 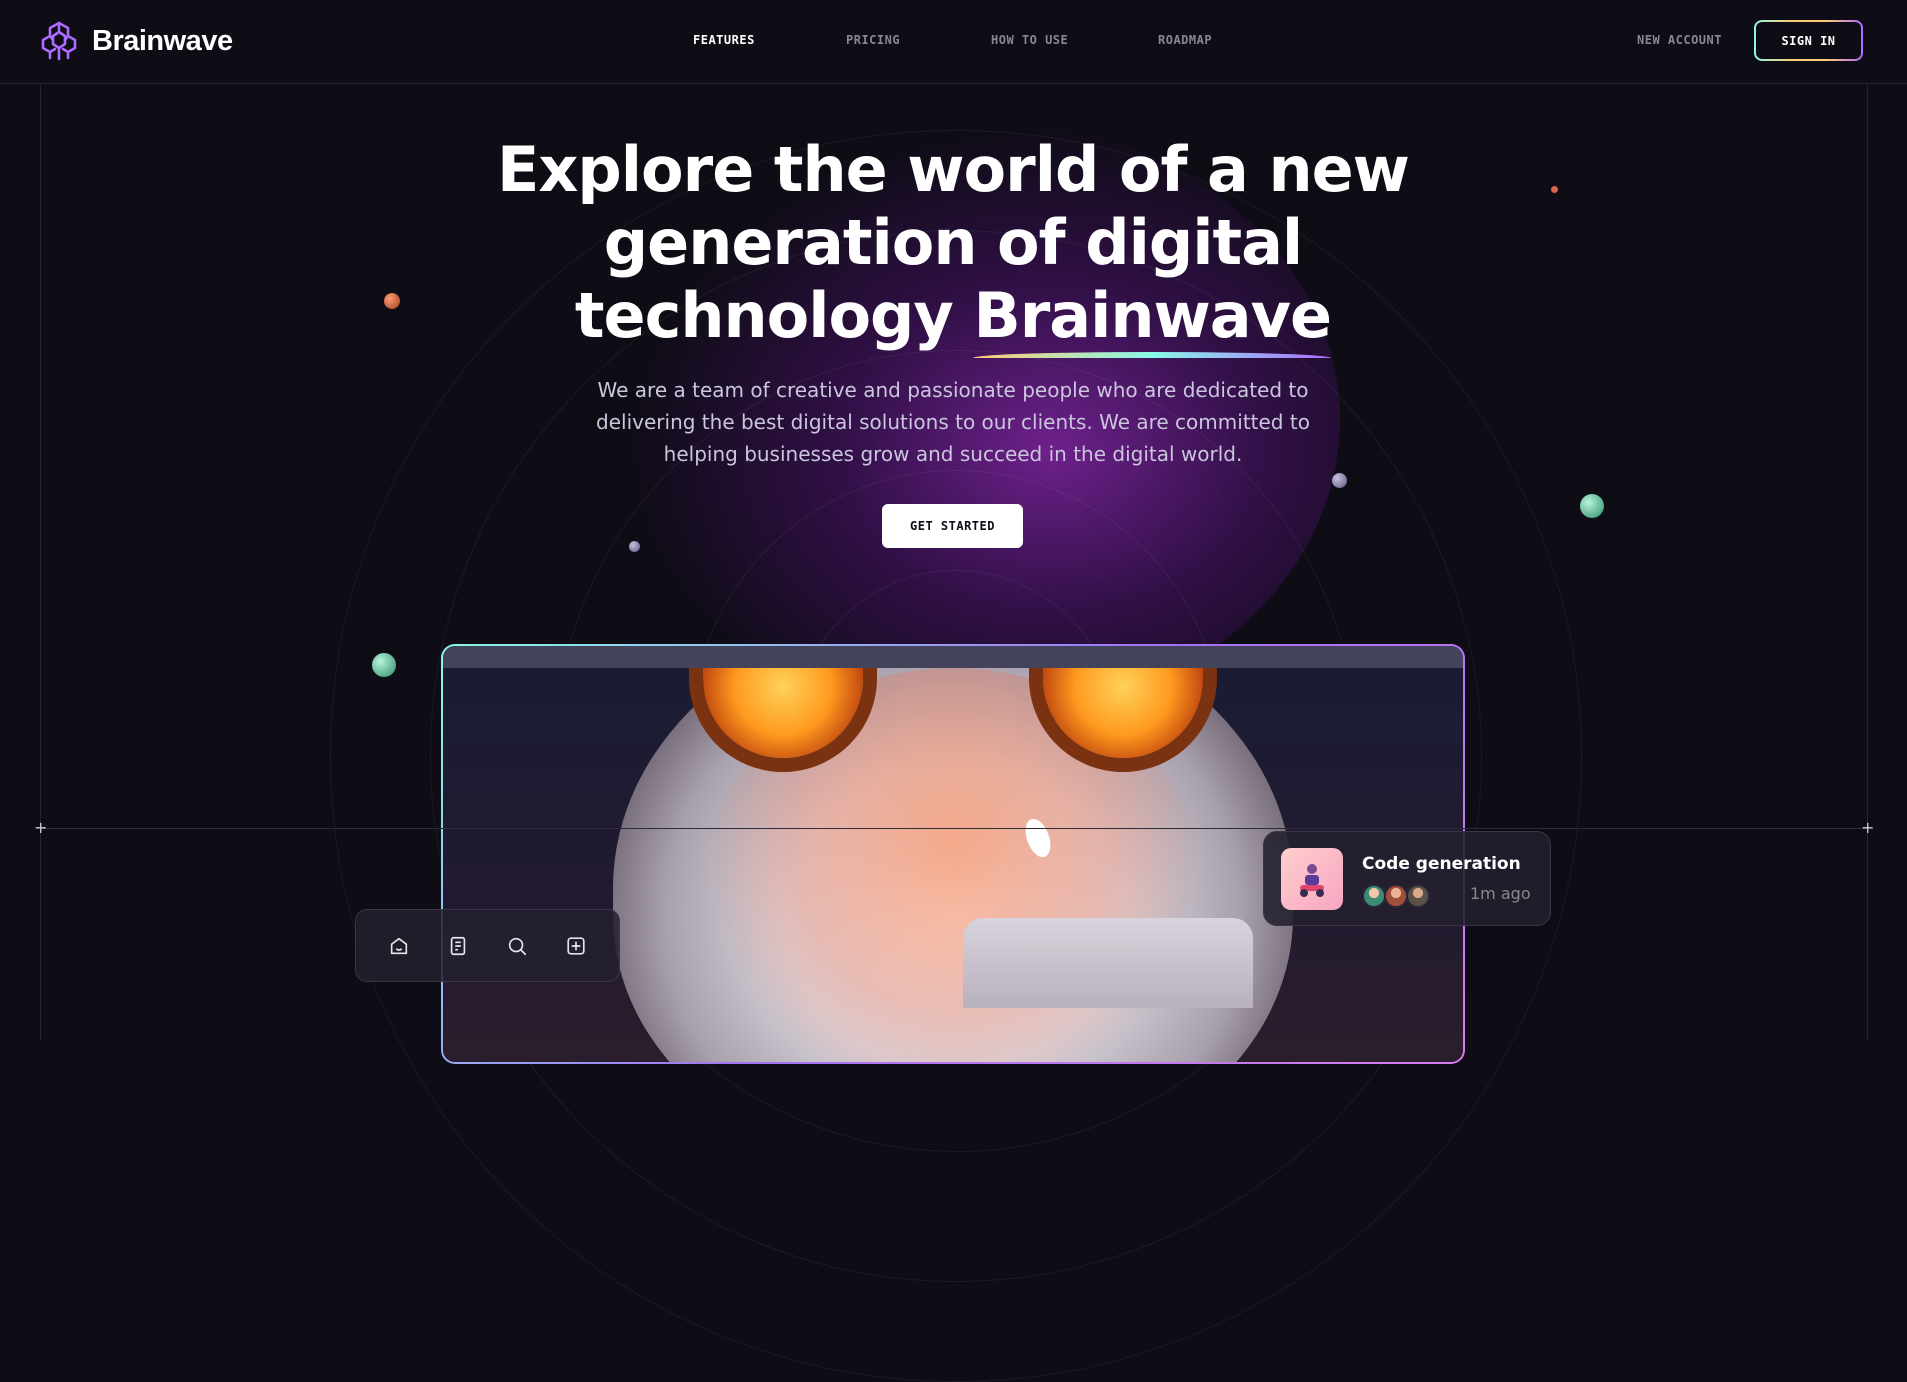 I want to click on home-icon, so click(x=399, y=946).